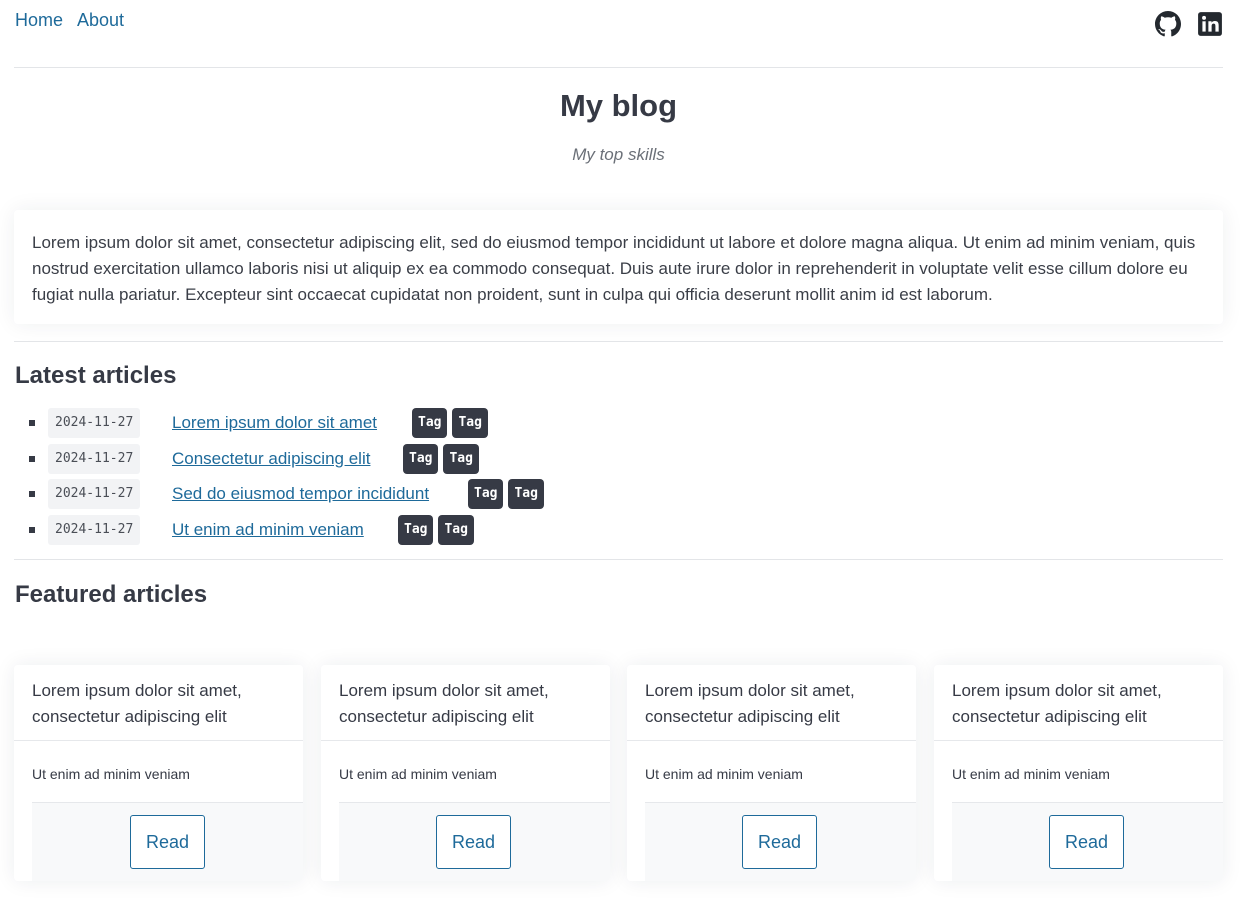 The height and width of the screenshot is (902, 1247). I want to click on top-nav: Home About, so click(618, 34).